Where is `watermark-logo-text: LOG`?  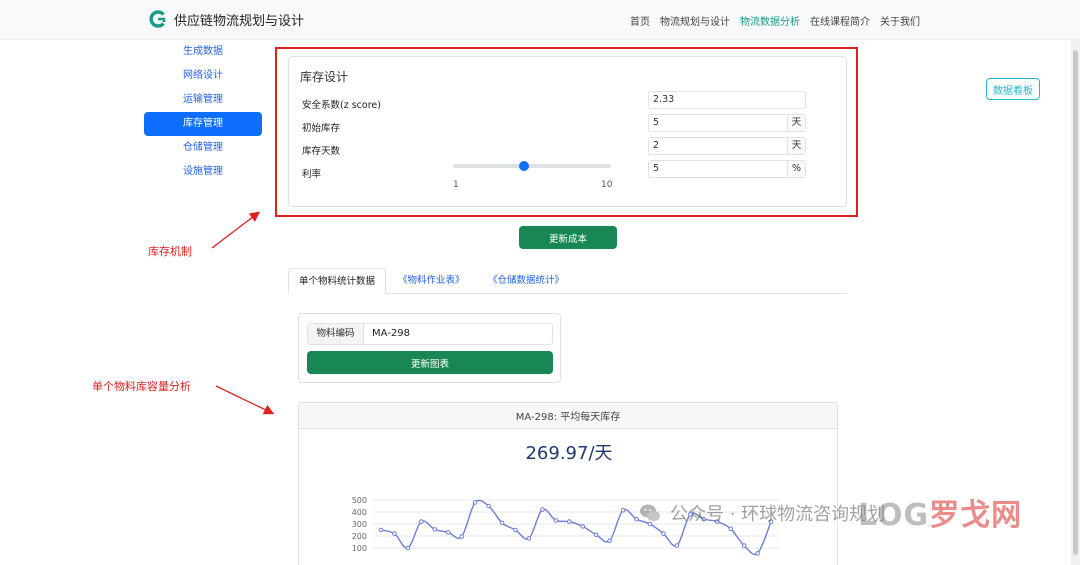 watermark-logo-text: LOG is located at coordinates (894, 515).